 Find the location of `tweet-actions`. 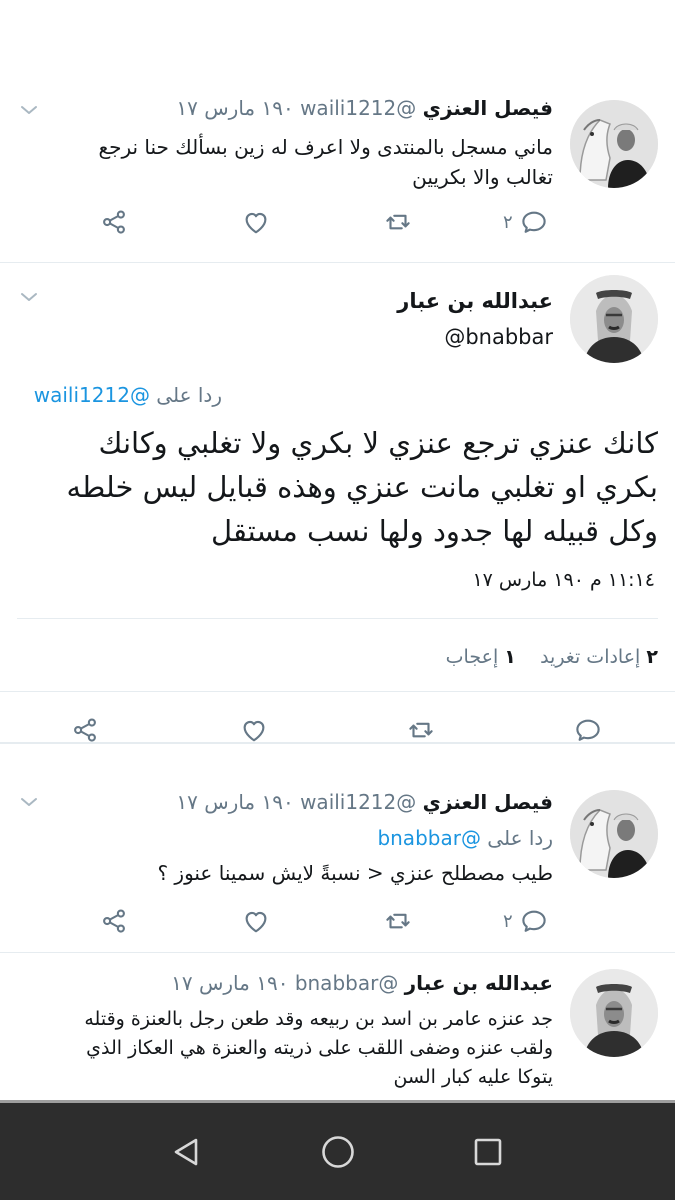

tweet-actions is located at coordinates (337, 730).